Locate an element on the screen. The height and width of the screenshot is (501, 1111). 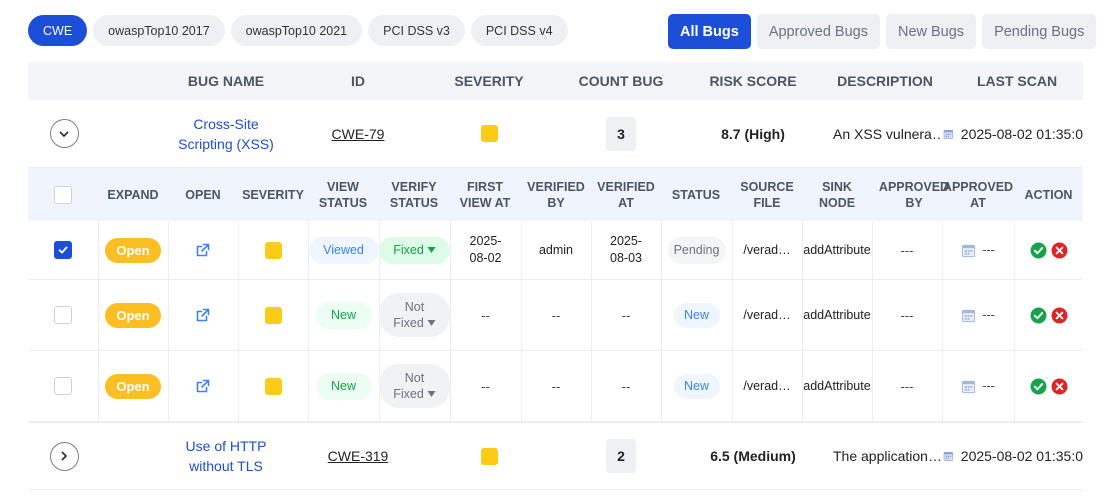
select-all-checkbox is located at coordinates (63, 194).